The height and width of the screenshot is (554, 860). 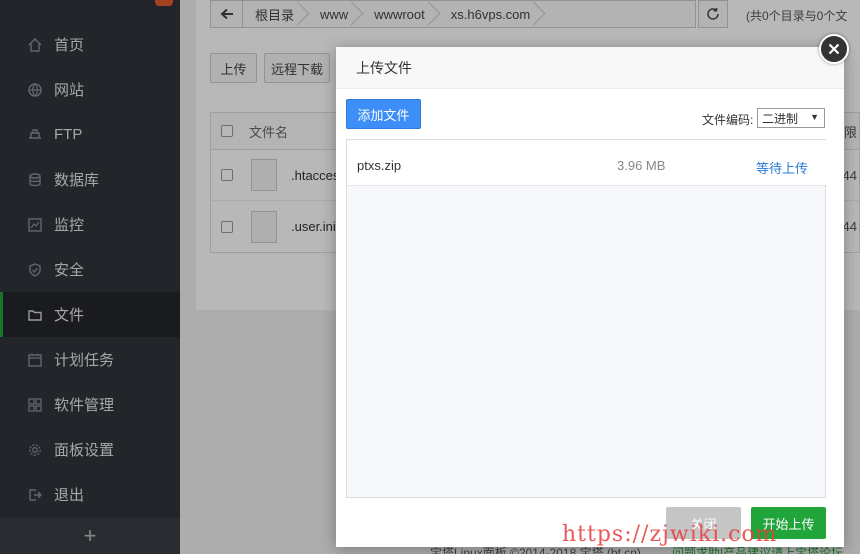 I want to click on dialog-title: 上传文件, so click(x=590, y=68).